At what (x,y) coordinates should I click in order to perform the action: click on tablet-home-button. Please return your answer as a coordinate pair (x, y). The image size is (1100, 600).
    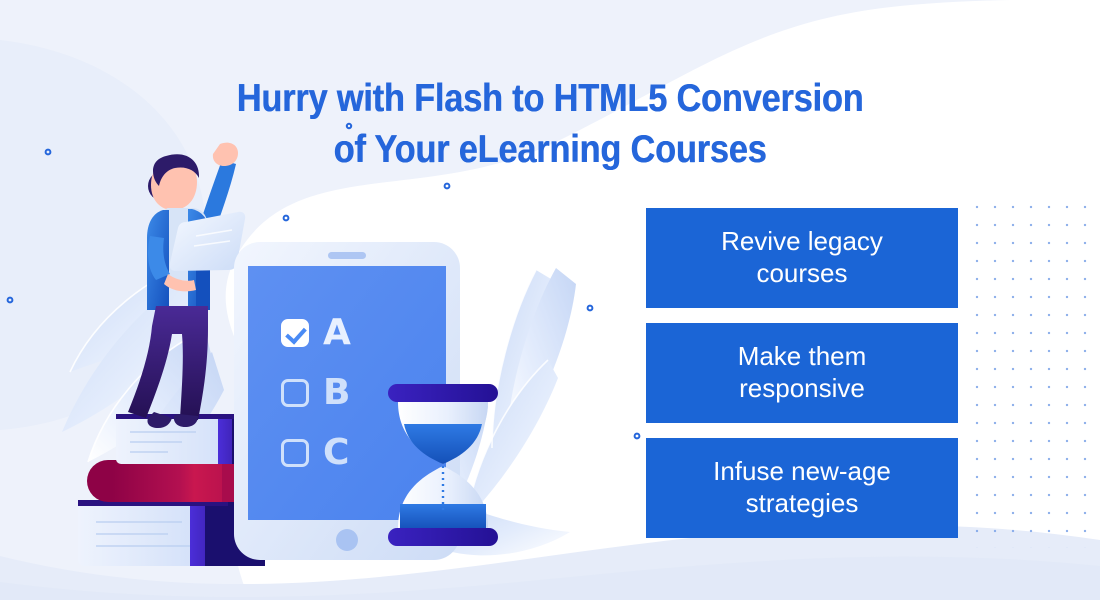
    Looking at the image, I should click on (347, 540).